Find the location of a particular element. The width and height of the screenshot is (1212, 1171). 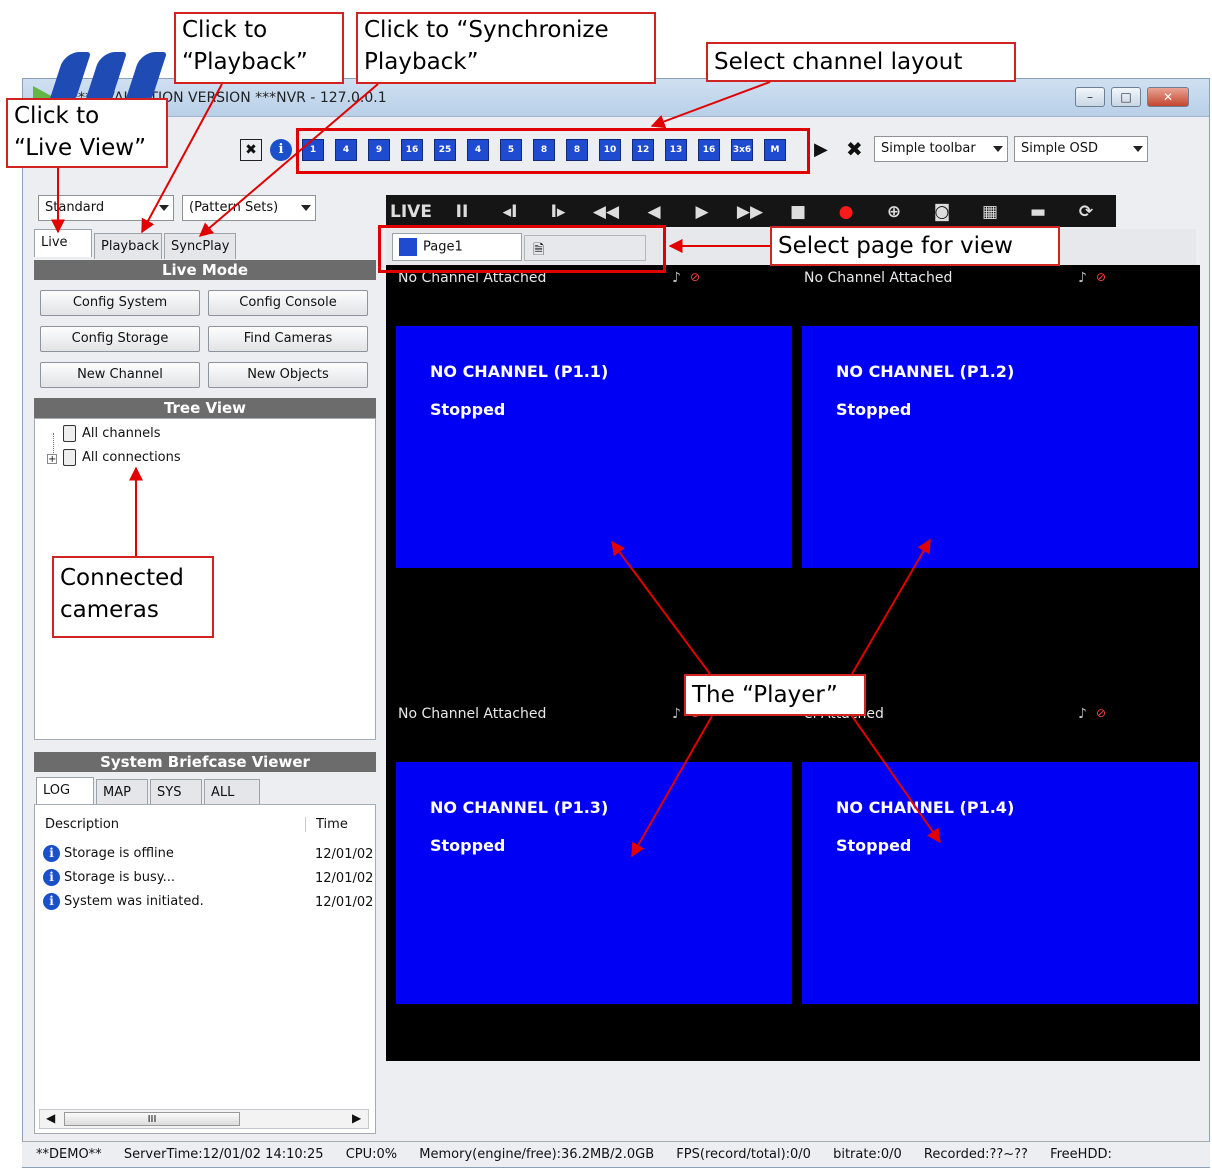

arrow-sync-playback is located at coordinates (288, 160).